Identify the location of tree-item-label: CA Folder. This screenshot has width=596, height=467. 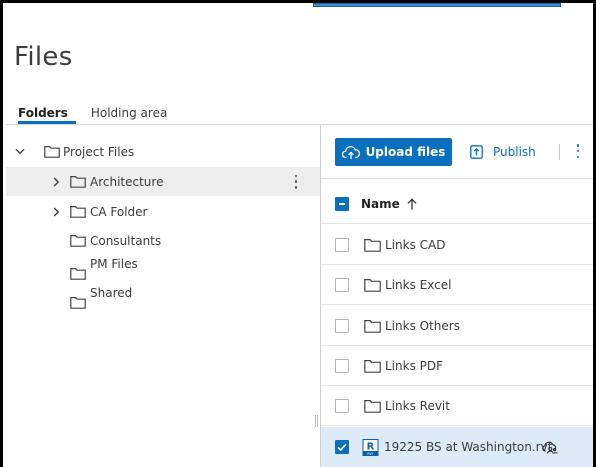
(119, 211).